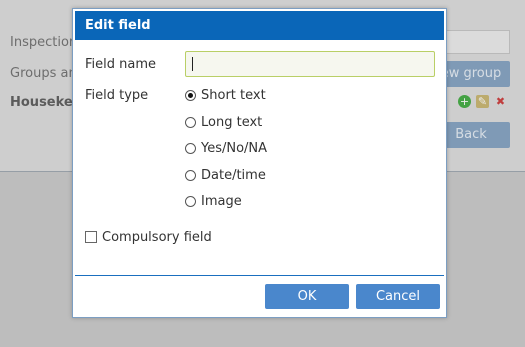 The height and width of the screenshot is (347, 525). I want to click on radio-yes-no-na: Yes/No/NA, so click(226, 148).